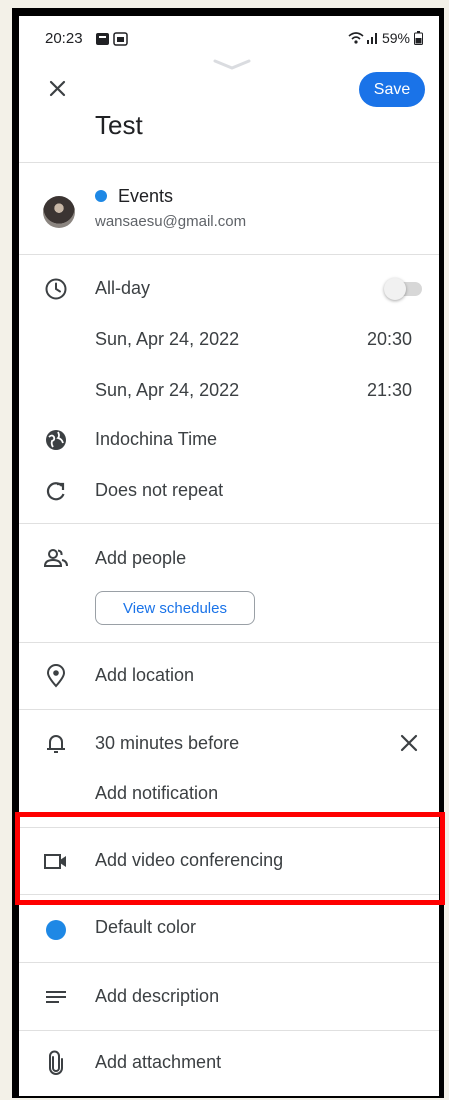  Describe the element at coordinates (156, 439) in the screenshot. I see `timezone: Indochina Time` at that location.